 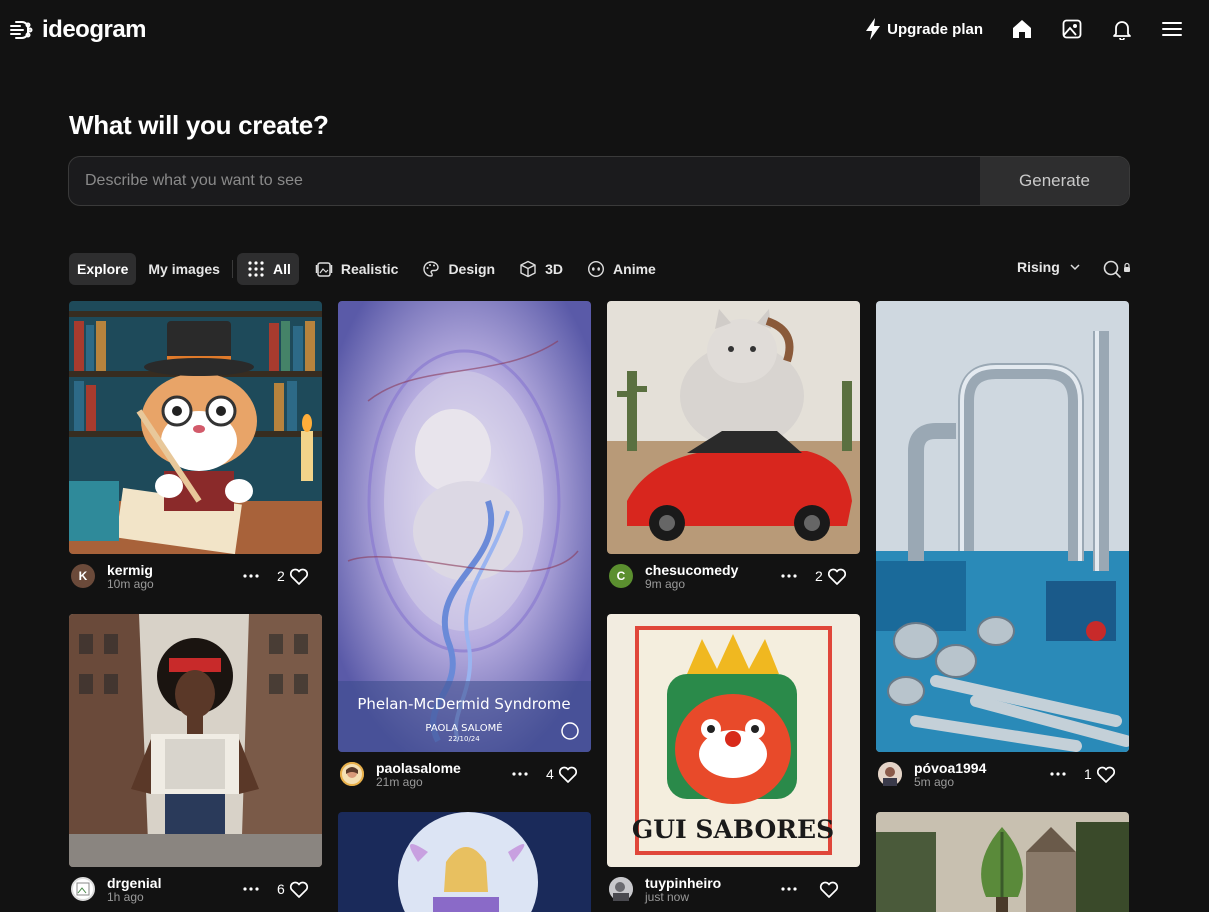 What do you see at coordinates (733, 740) in the screenshot?
I see `card-image: GUI SABORES` at bounding box center [733, 740].